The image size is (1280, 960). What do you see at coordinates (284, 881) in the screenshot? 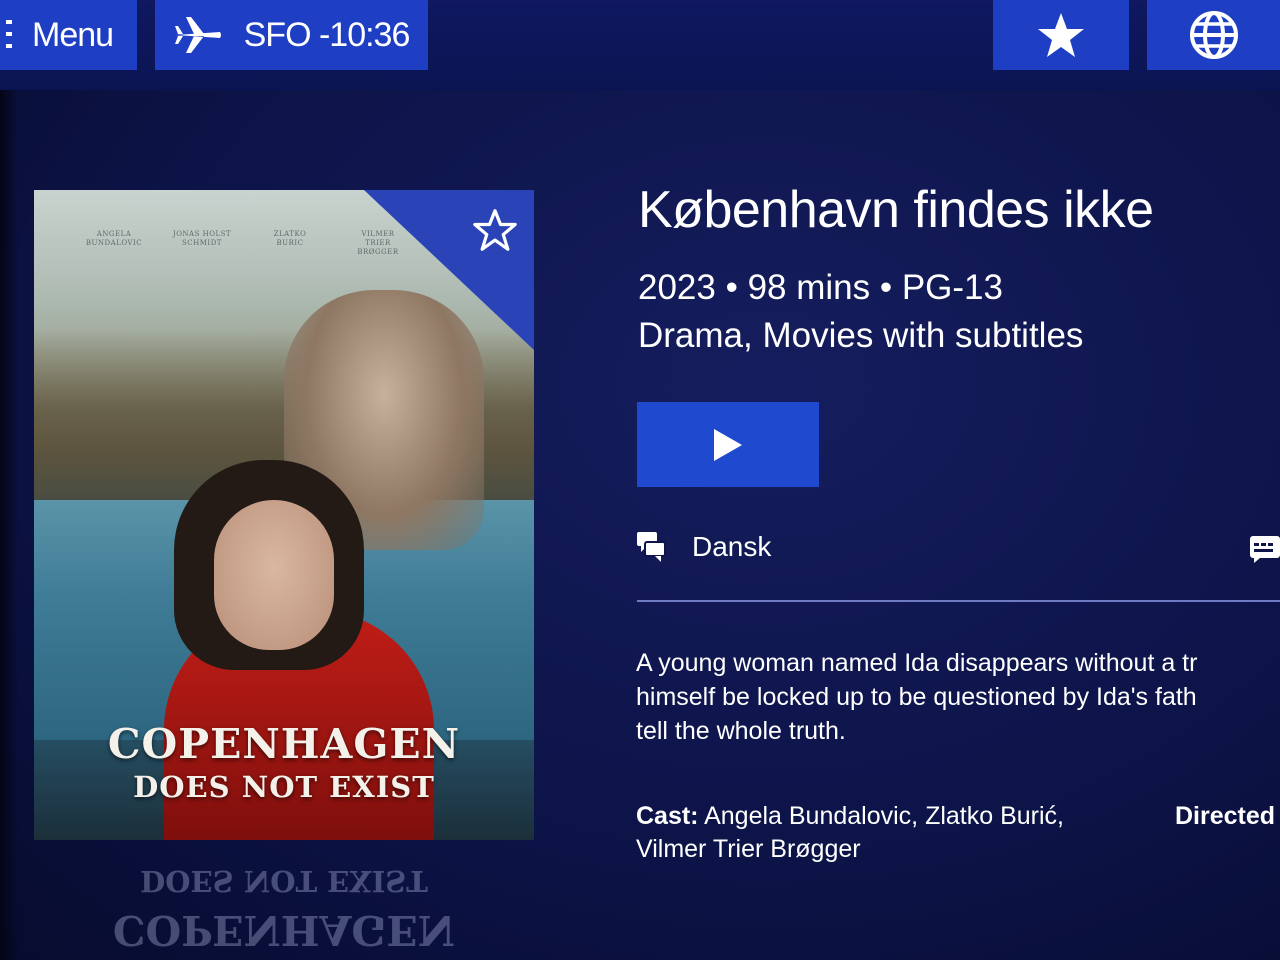
I see `reflection-subtitle: DOES NOT EXIST` at bounding box center [284, 881].